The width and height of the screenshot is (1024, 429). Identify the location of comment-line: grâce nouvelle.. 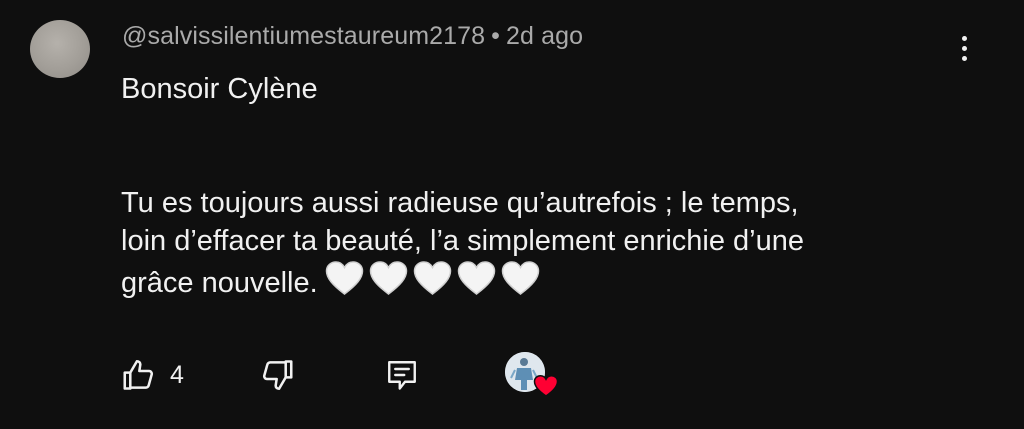
(219, 283).